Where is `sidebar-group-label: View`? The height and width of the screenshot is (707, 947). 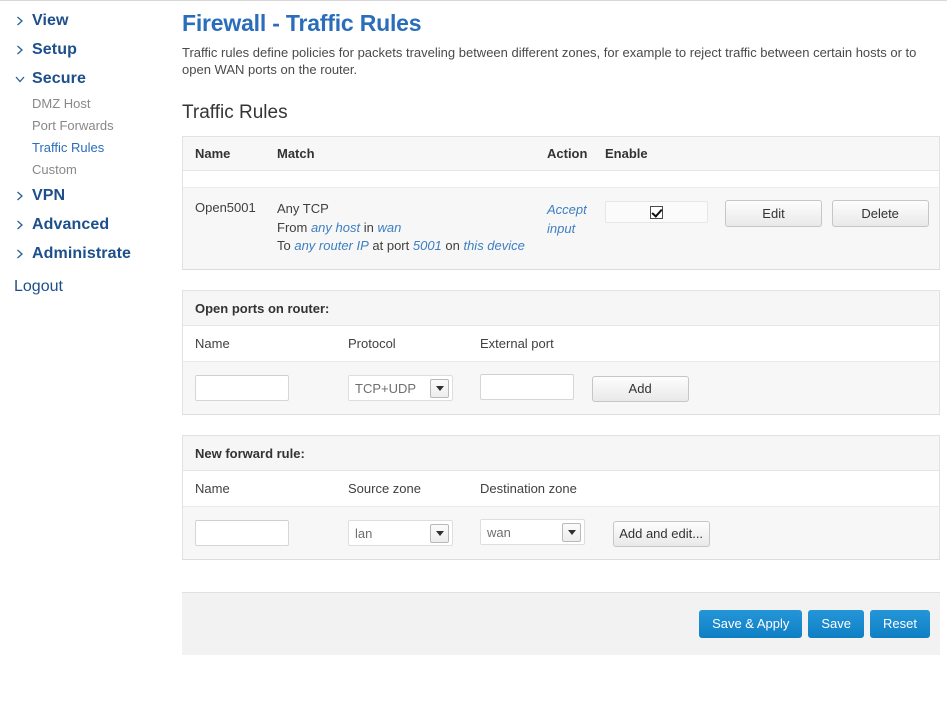 sidebar-group-label: View is located at coordinates (50, 20).